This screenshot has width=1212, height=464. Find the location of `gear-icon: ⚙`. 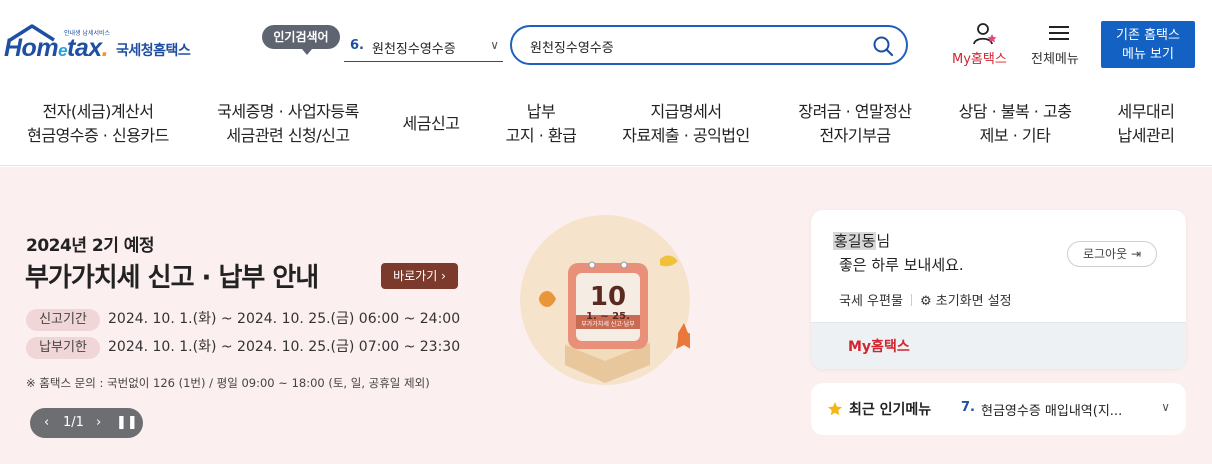

gear-icon: ⚙ is located at coordinates (925, 301).